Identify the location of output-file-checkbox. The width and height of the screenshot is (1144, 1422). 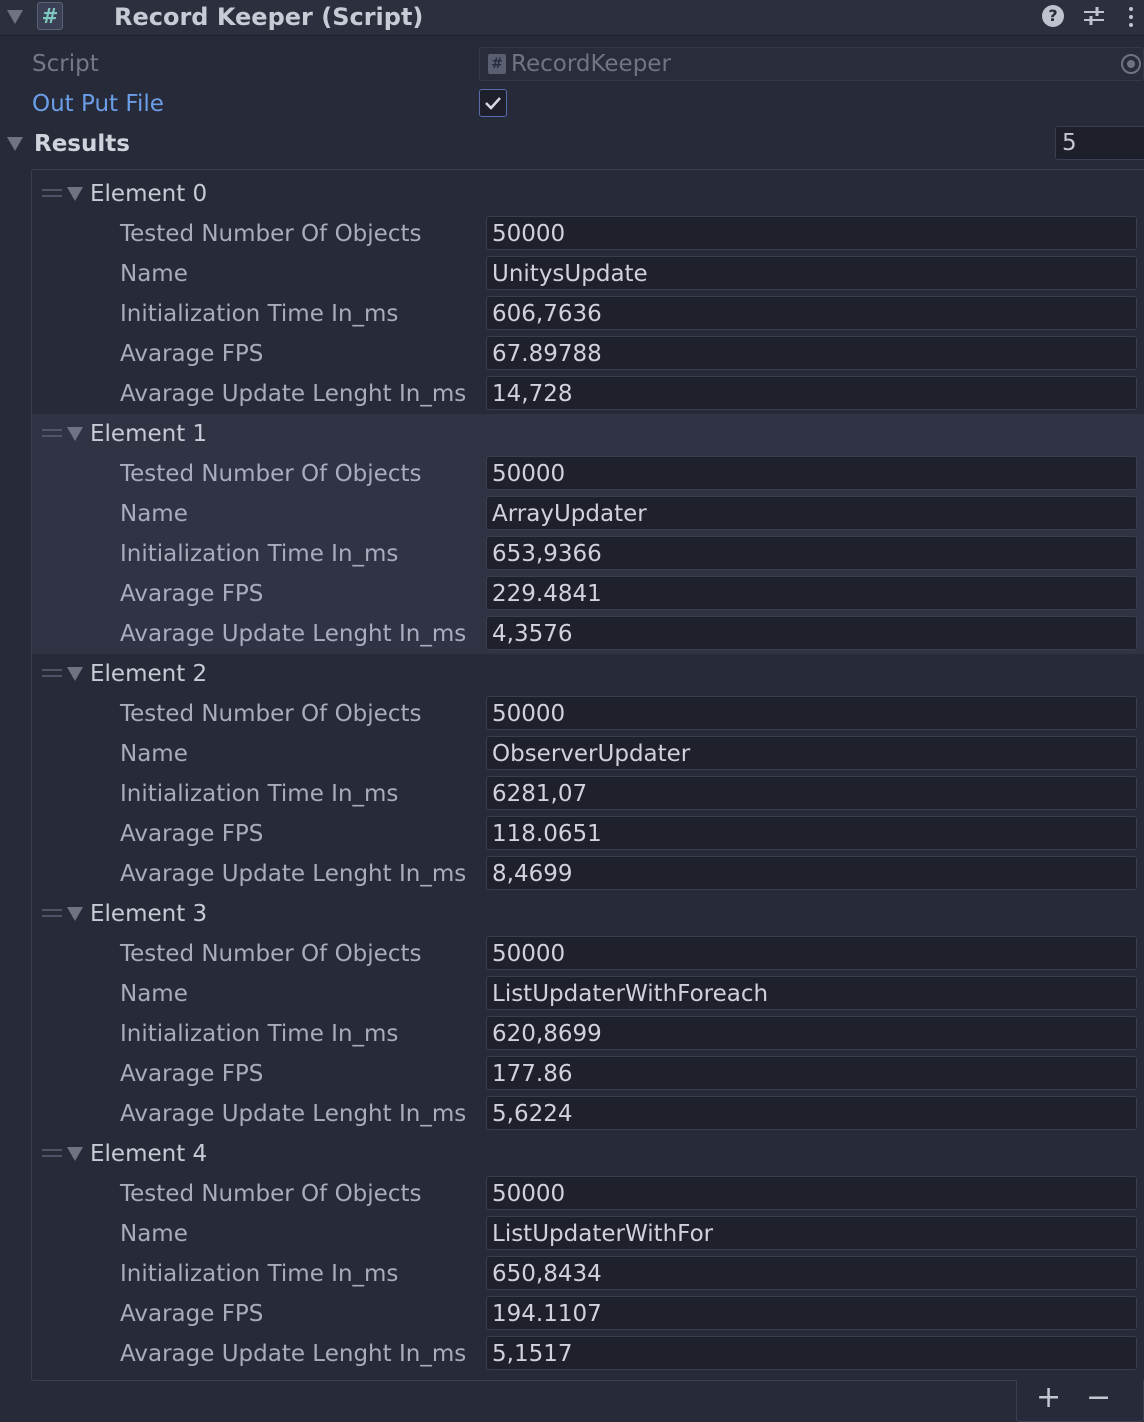
(493, 103).